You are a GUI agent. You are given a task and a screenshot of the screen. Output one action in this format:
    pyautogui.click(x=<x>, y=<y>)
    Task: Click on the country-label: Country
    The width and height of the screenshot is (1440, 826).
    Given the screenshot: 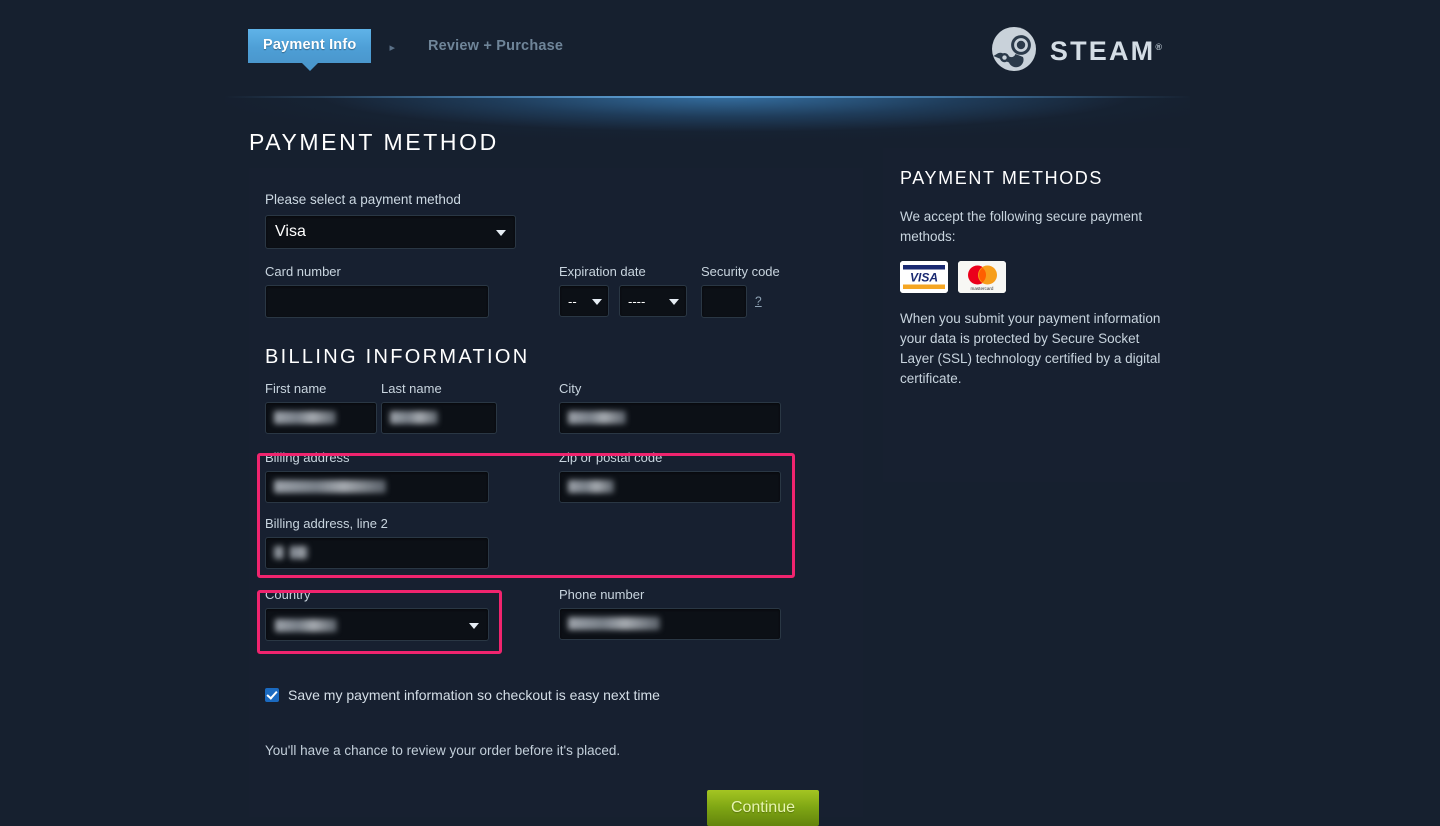 What is the action you would take?
    pyautogui.click(x=288, y=594)
    